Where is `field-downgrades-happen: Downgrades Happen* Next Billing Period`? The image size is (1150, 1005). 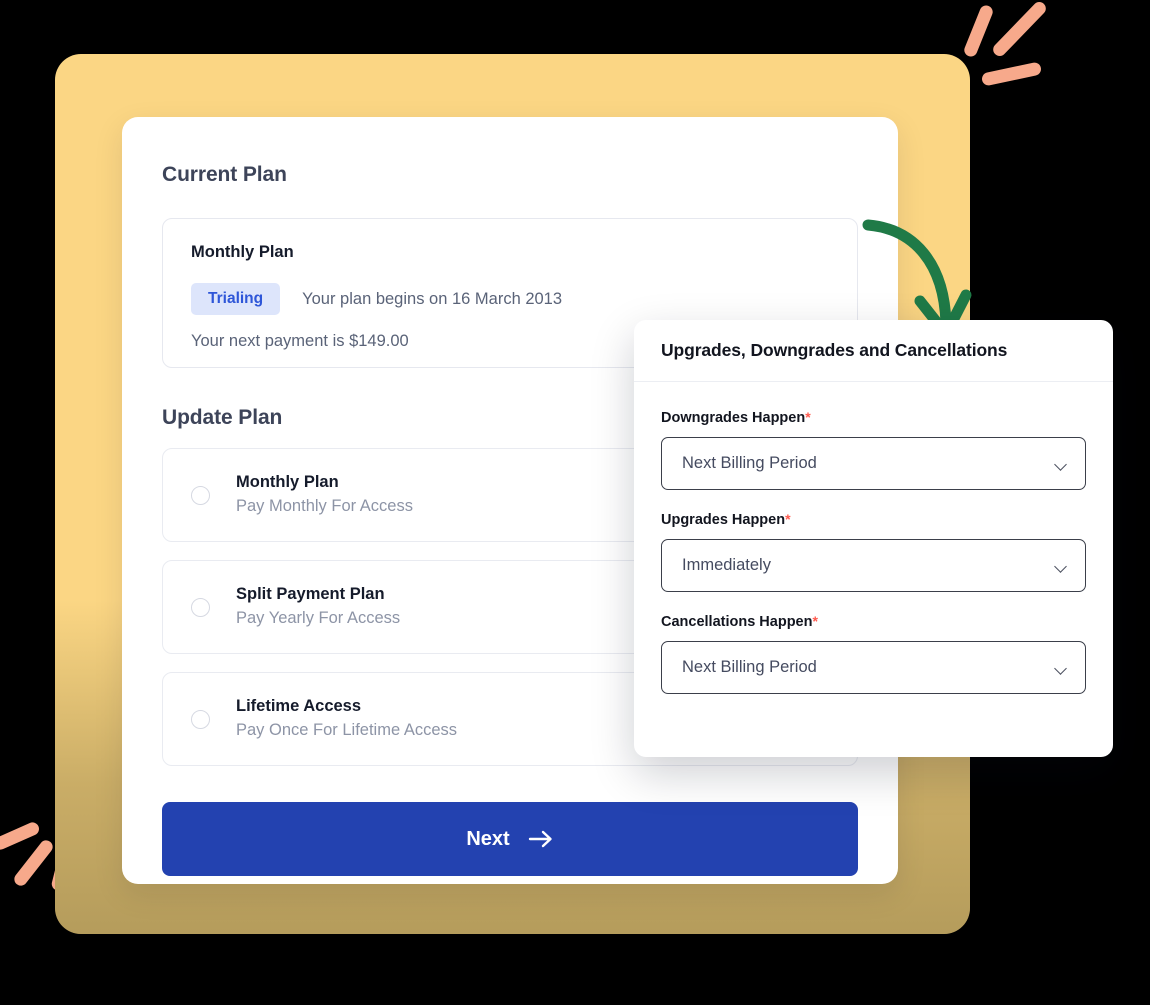
field-downgrades-happen: Downgrades Happen* Next Billing Period is located at coordinates (873, 449).